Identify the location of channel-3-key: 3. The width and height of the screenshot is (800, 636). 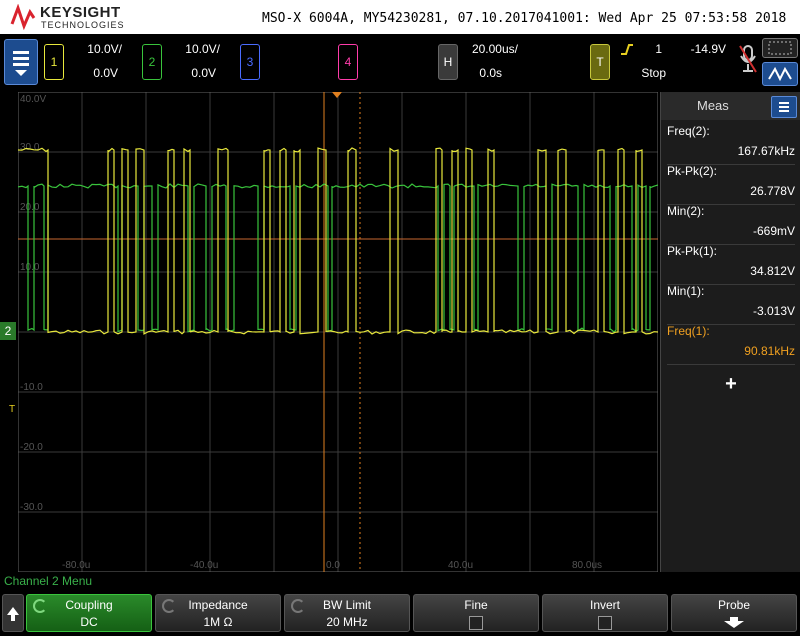
(250, 62).